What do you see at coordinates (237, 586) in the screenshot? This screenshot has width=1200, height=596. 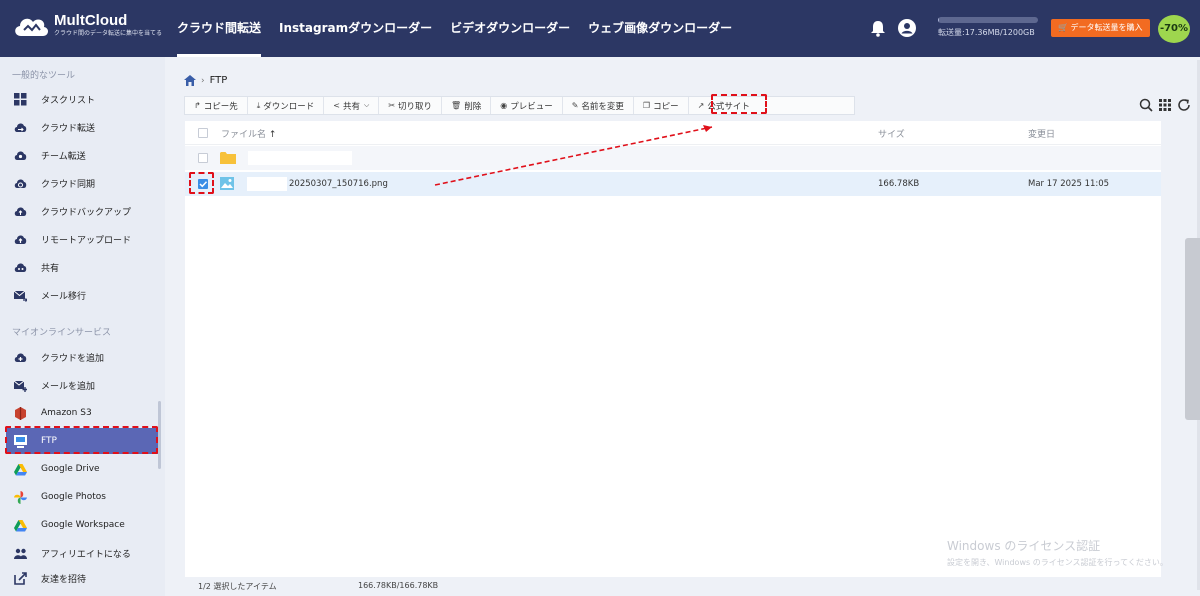 I see `selection-status: 1/2 選択したアイテム` at bounding box center [237, 586].